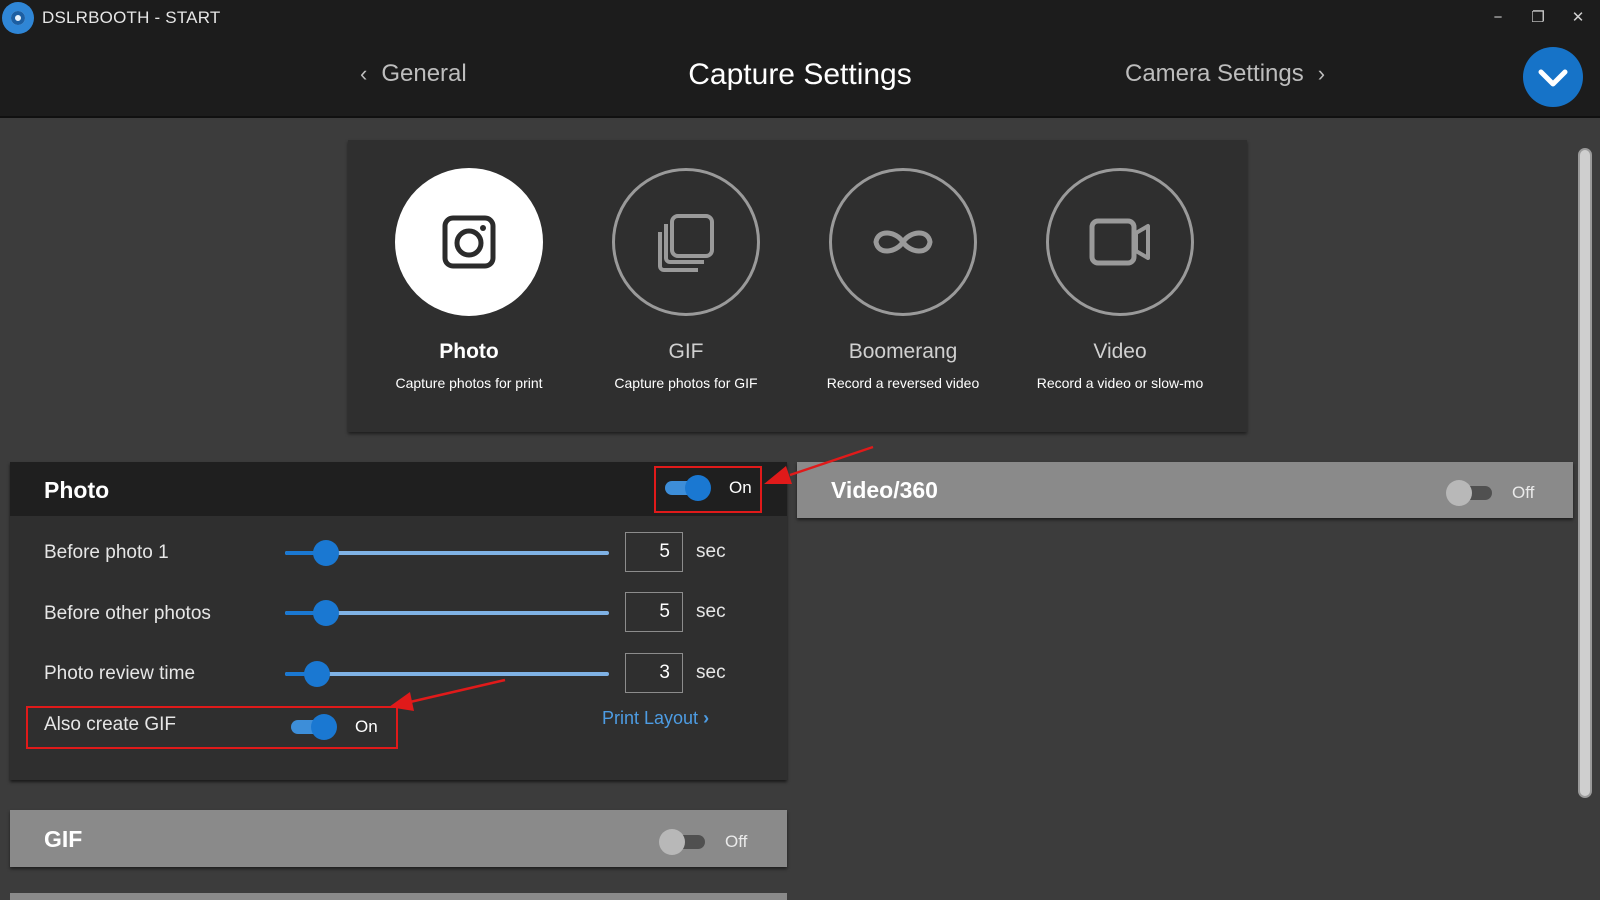  Describe the element at coordinates (800, 18) in the screenshot. I see `title-bar: DSLRBOOTH - START − ❐ ✕` at that location.